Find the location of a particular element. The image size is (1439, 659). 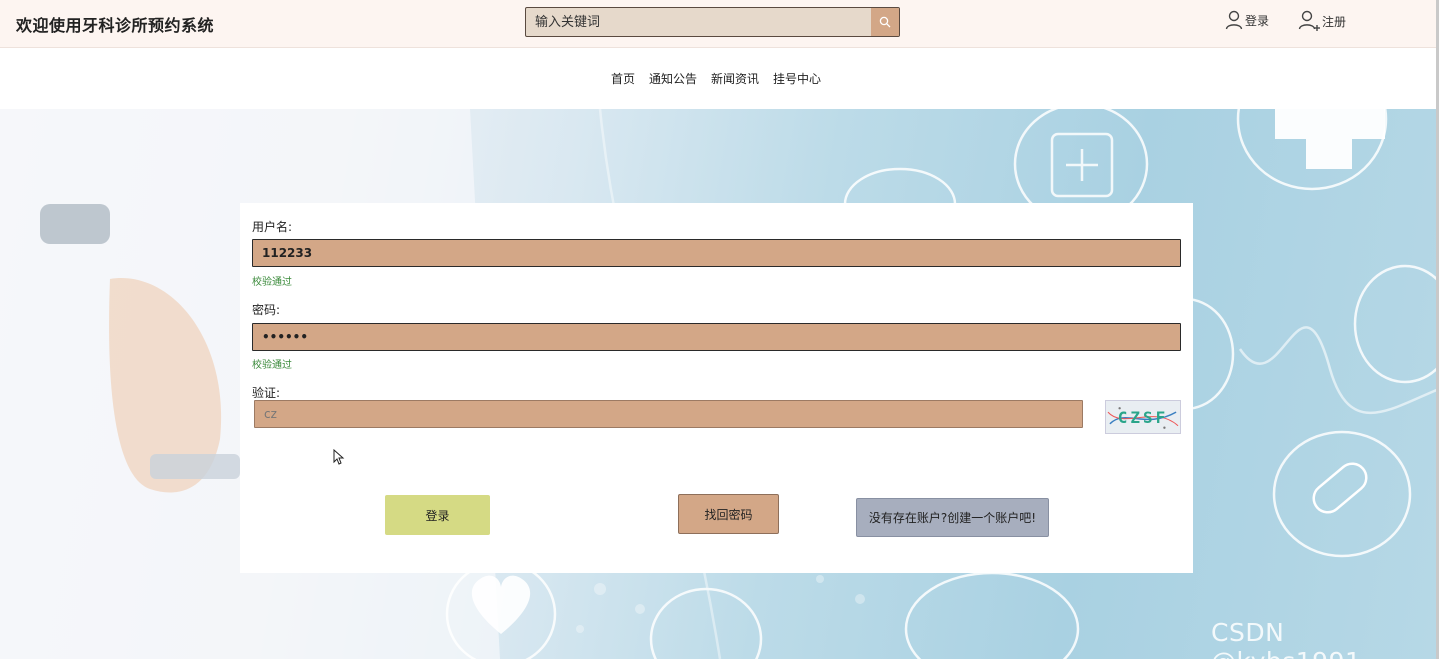

username-label: 用户名: is located at coordinates (272, 227).